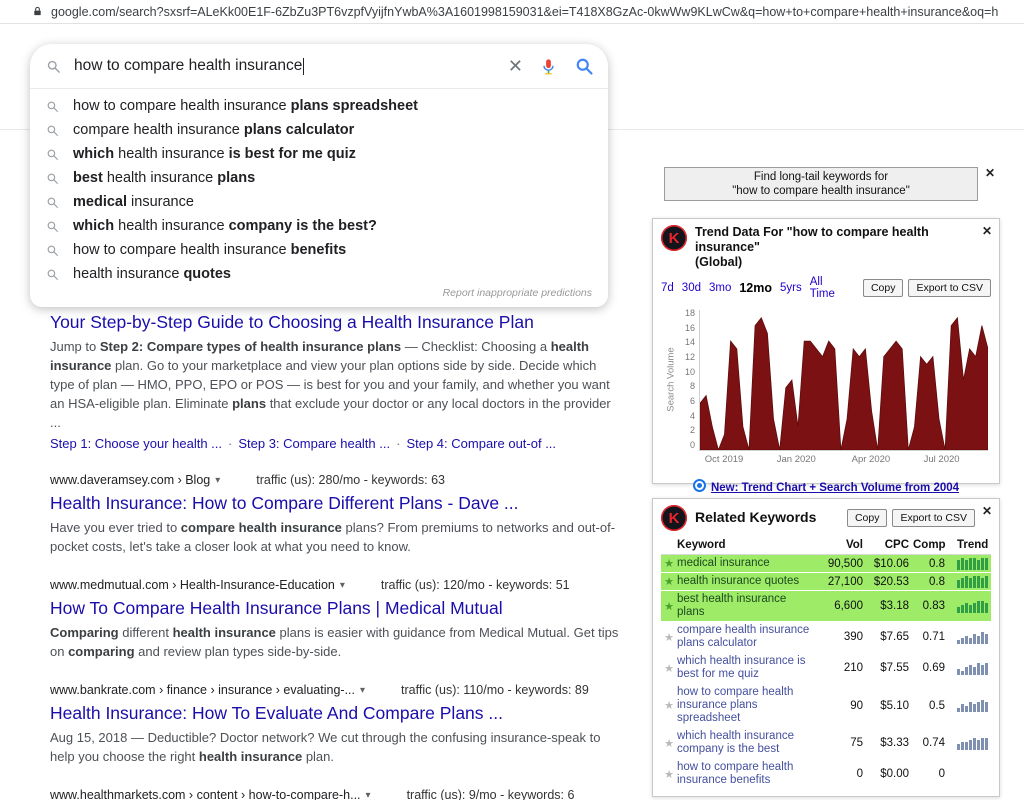  I want to click on microphone-icon, so click(548, 66).